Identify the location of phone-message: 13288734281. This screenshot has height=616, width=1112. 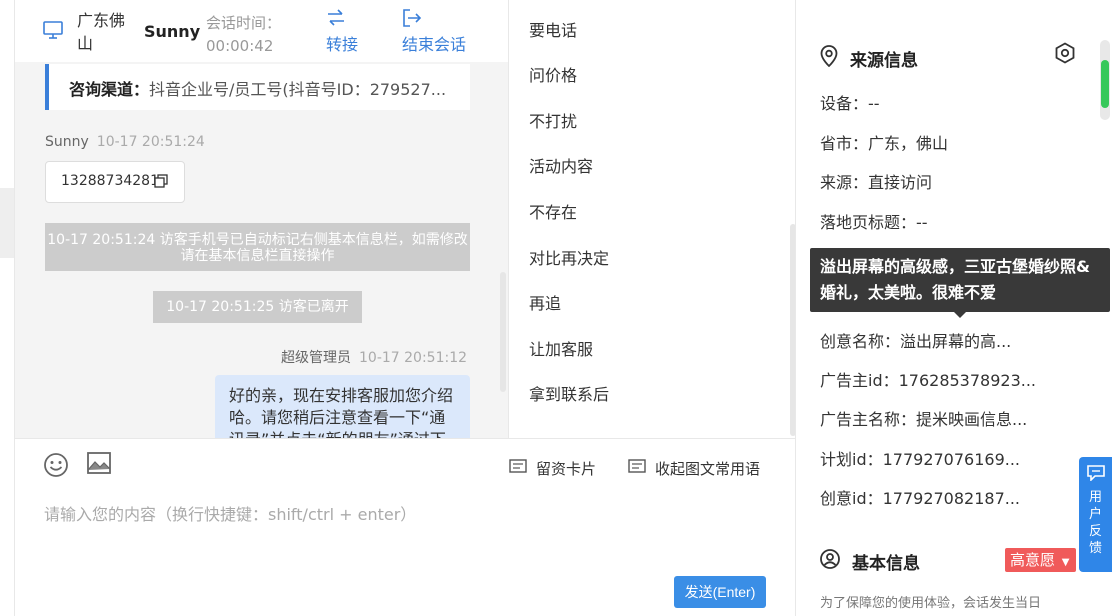
(115, 182).